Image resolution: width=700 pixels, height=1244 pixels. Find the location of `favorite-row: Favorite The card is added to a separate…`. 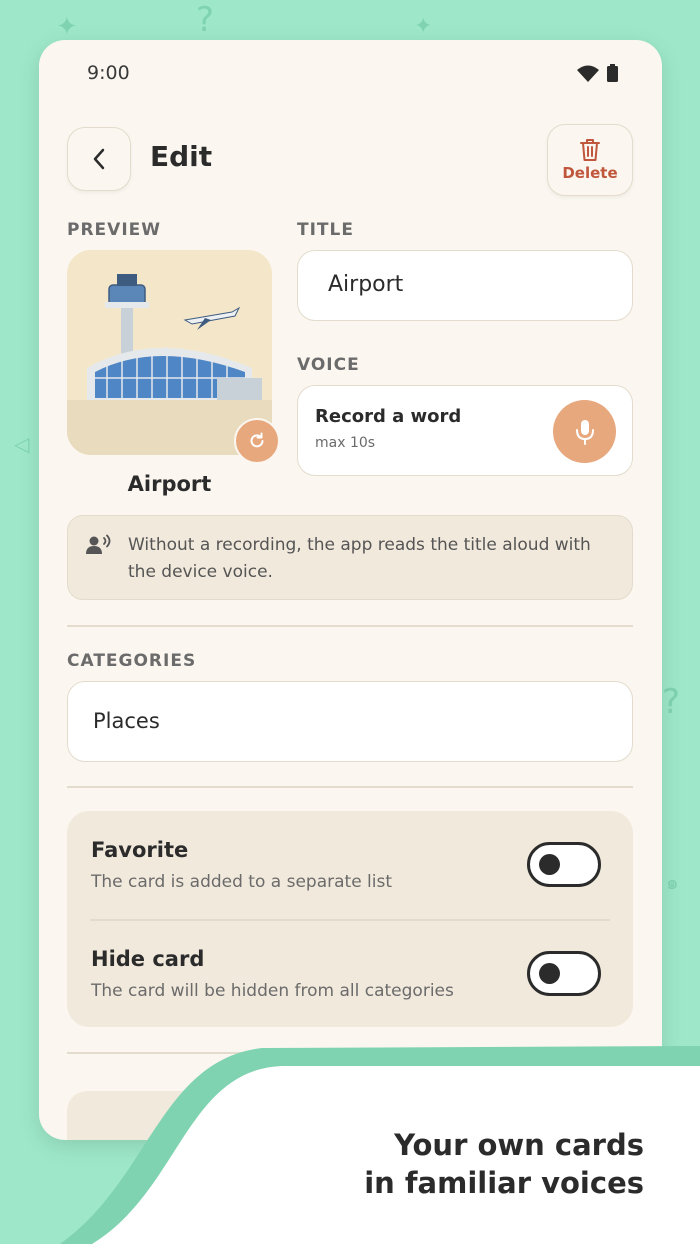

favorite-row: Favorite The card is added to a separate… is located at coordinates (350, 866).